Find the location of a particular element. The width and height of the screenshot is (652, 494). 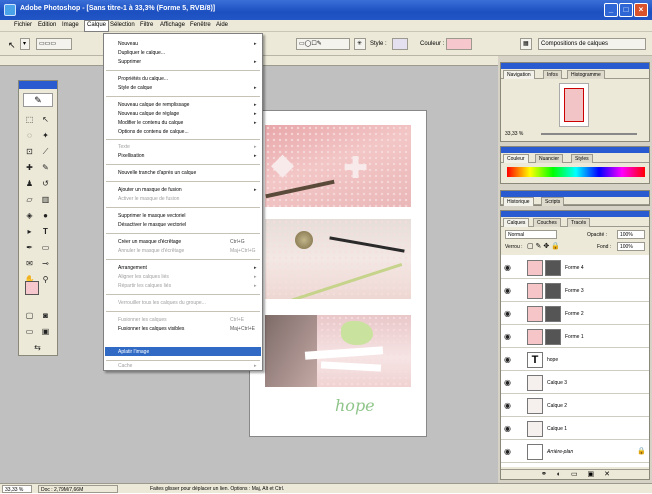

menu-image: Image is located at coordinates (70, 25).